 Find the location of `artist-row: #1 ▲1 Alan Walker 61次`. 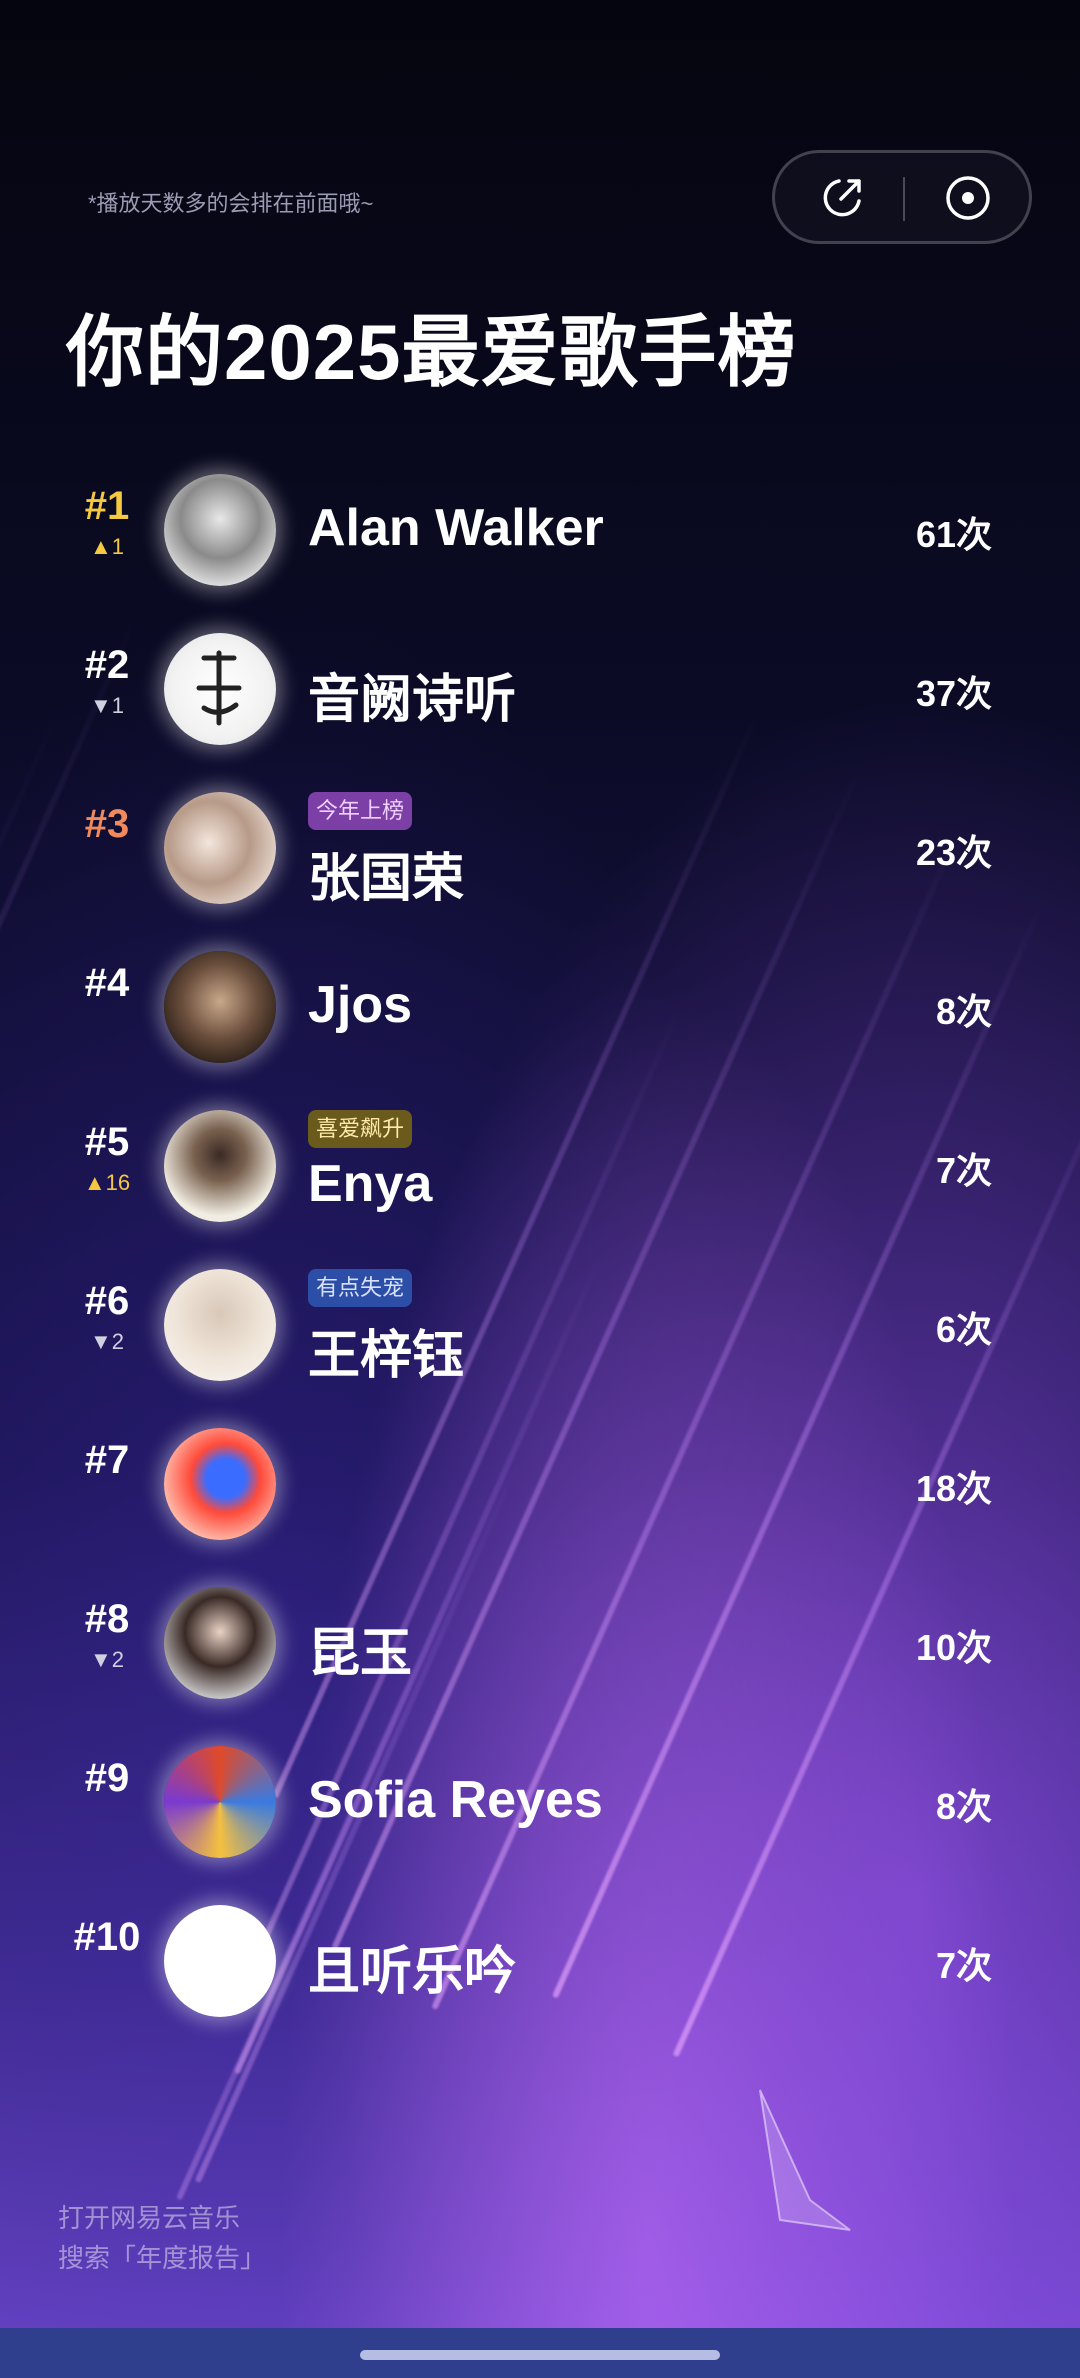

artist-row: #1 ▲1 Alan Walker 61次 is located at coordinates (540, 529).